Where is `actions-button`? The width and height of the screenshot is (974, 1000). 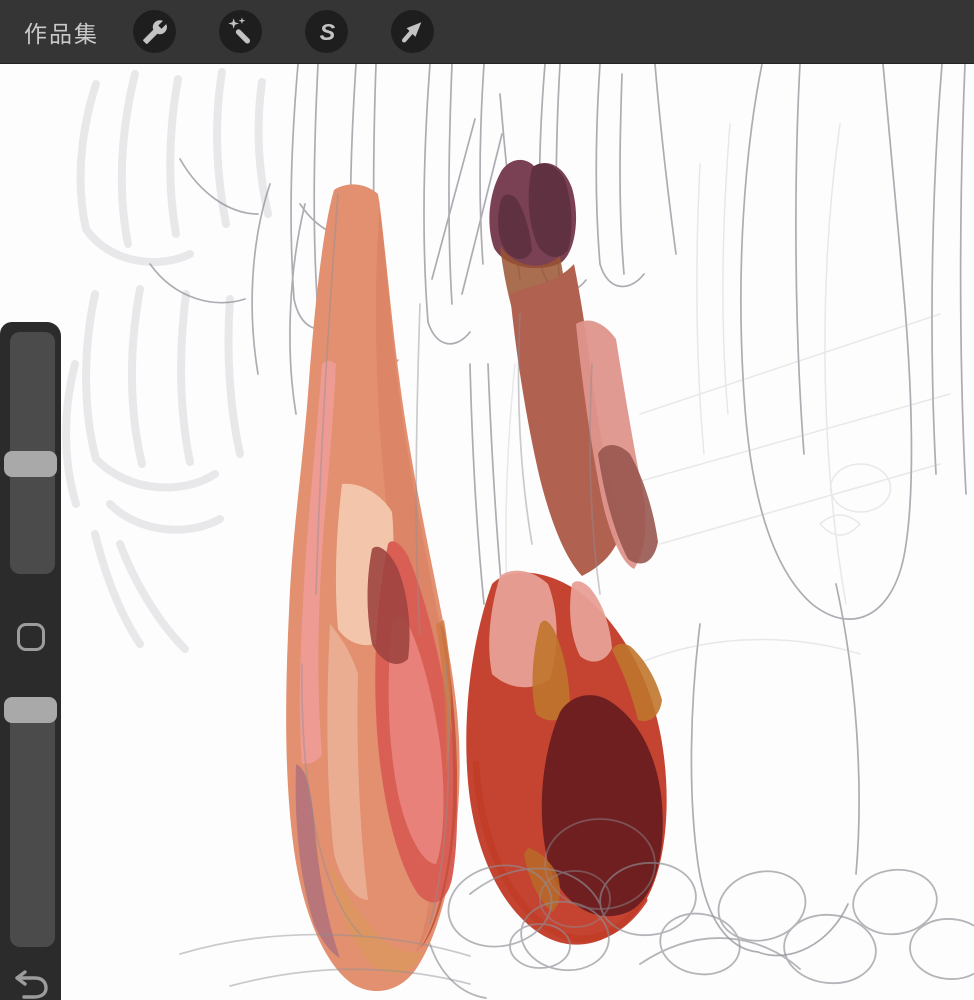
actions-button is located at coordinates (154, 31).